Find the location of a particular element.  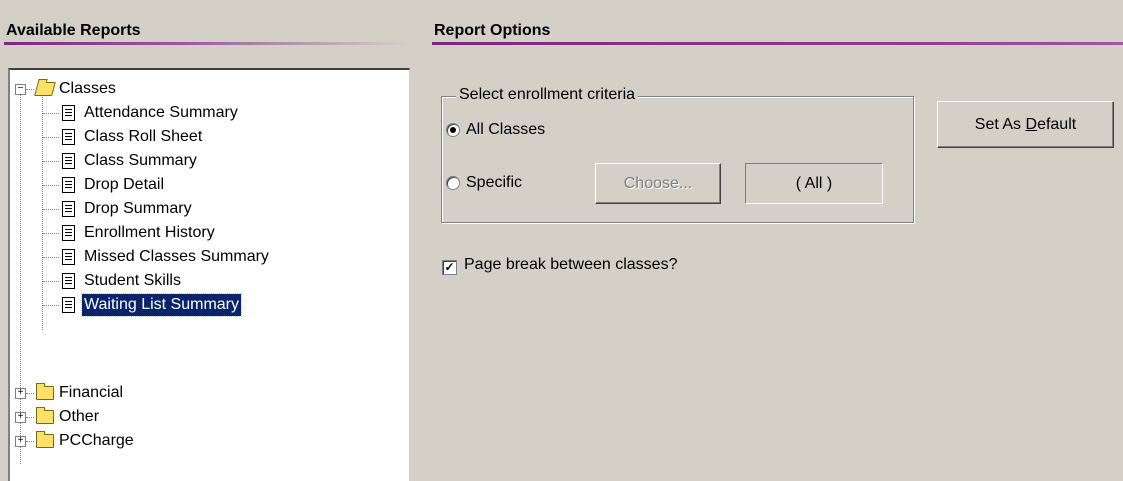

tree-node-label: Drop Summary is located at coordinates (138, 208).